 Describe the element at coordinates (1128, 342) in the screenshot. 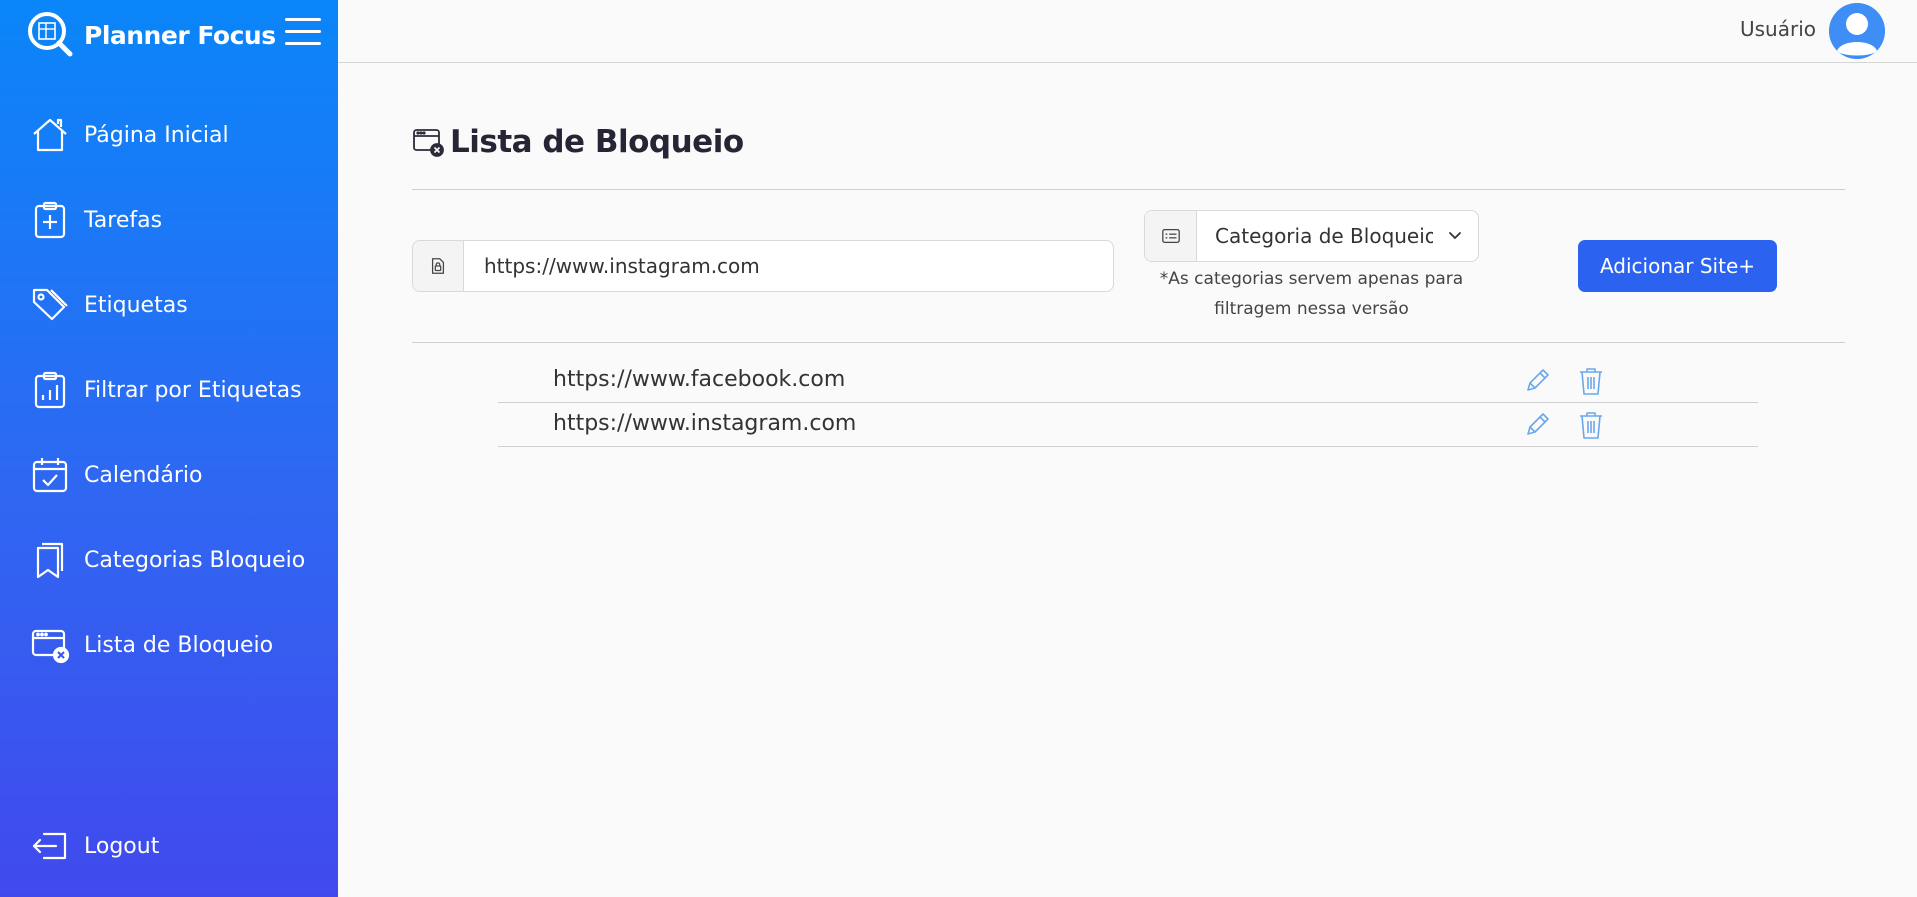

I see `form-divider` at that location.